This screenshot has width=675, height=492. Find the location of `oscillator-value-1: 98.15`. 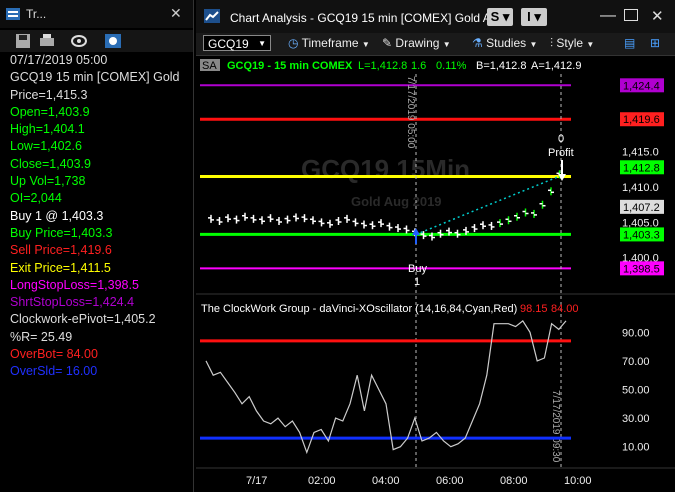

oscillator-value-1: 98.15 is located at coordinates (534, 309).